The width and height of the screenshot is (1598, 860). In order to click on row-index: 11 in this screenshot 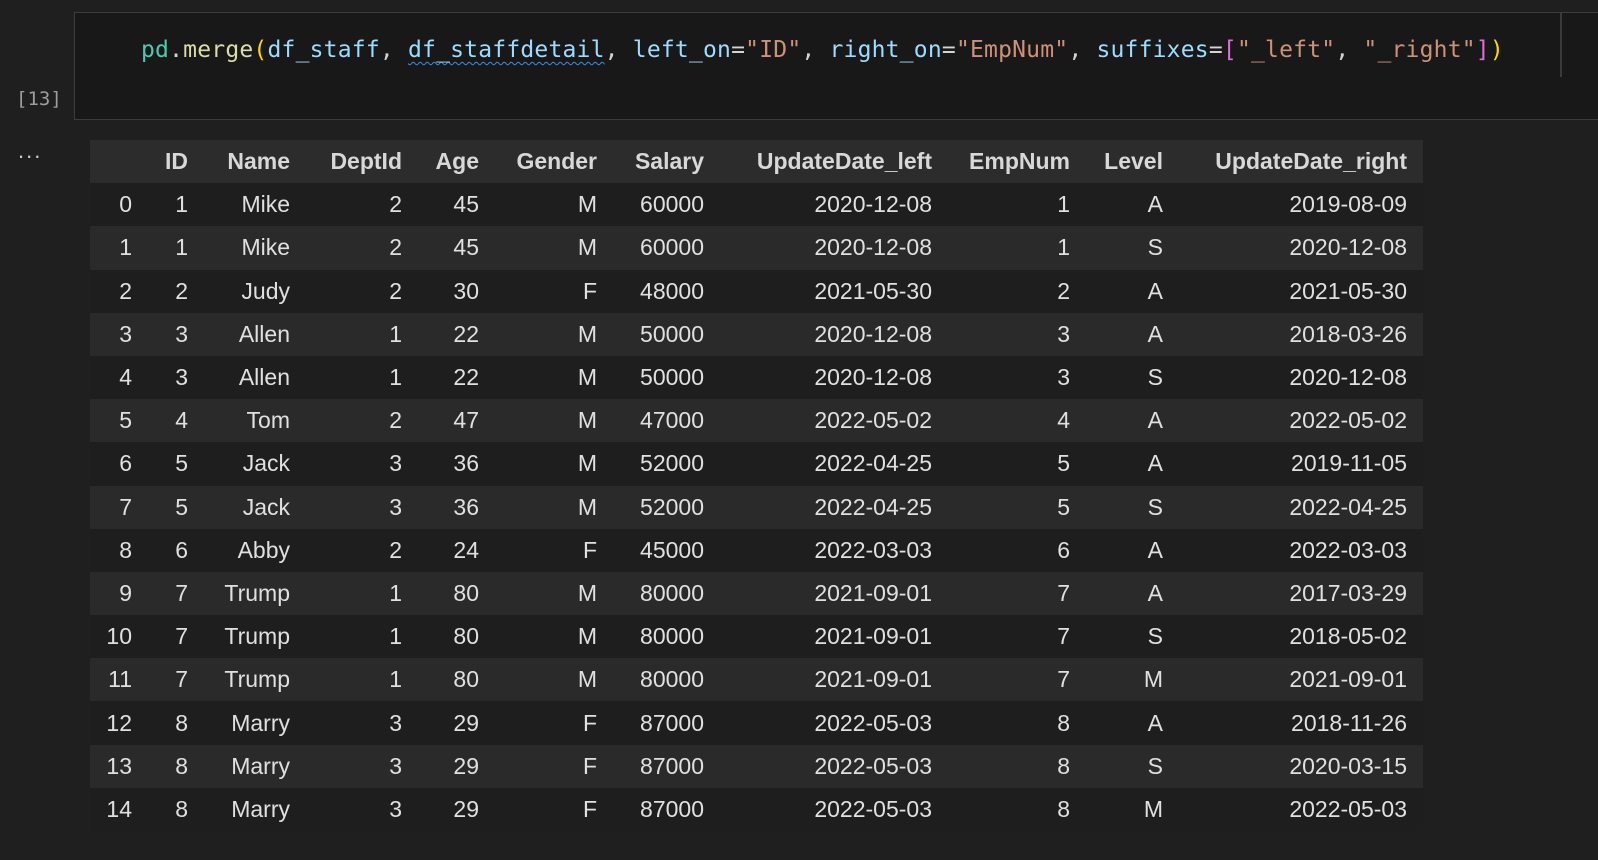, I will do `click(120, 679)`.